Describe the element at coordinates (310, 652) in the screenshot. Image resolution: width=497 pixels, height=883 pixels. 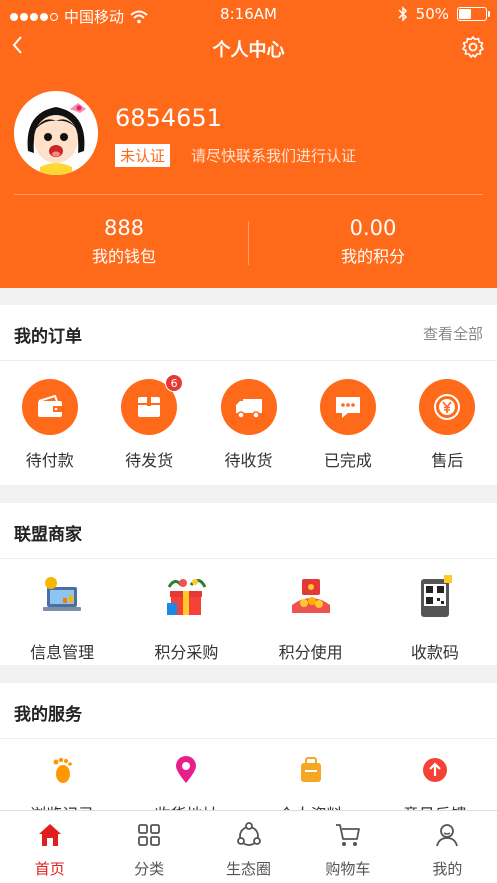
I see `merchant-label: 积分使用` at that location.